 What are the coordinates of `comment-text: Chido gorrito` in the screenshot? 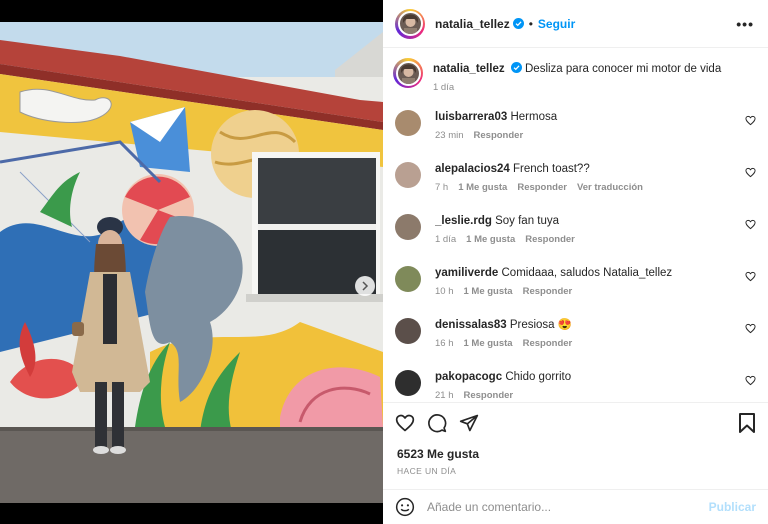 It's located at (538, 377).